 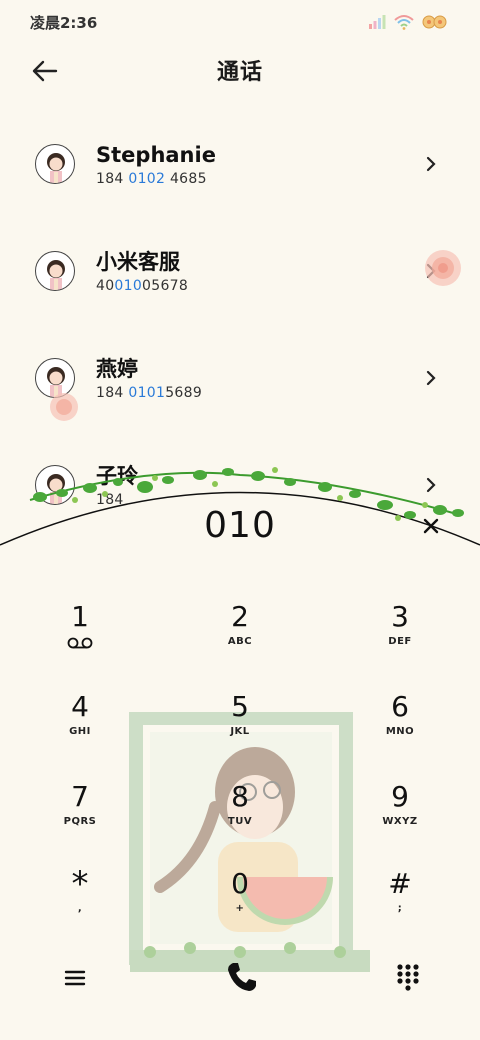 I want to click on dialpad-icon, so click(x=408, y=977).